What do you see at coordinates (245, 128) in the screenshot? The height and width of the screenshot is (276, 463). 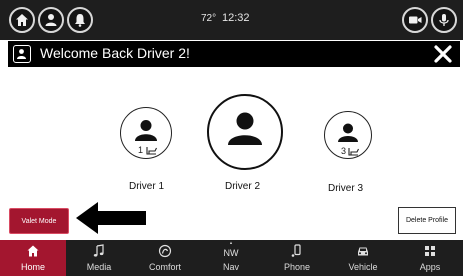 I see `person-icon` at bounding box center [245, 128].